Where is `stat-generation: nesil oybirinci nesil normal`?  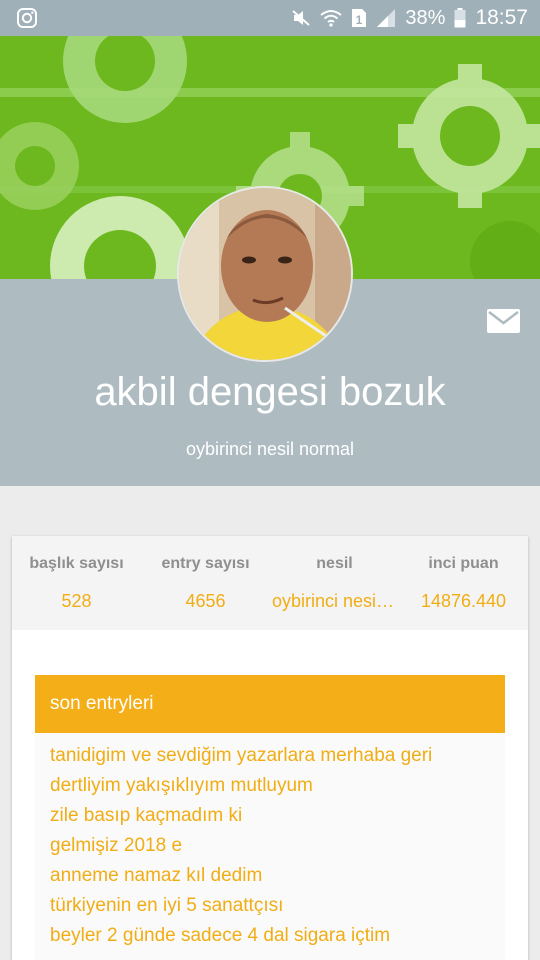
stat-generation: nesil oybirinci nesil normal is located at coordinates (334, 583).